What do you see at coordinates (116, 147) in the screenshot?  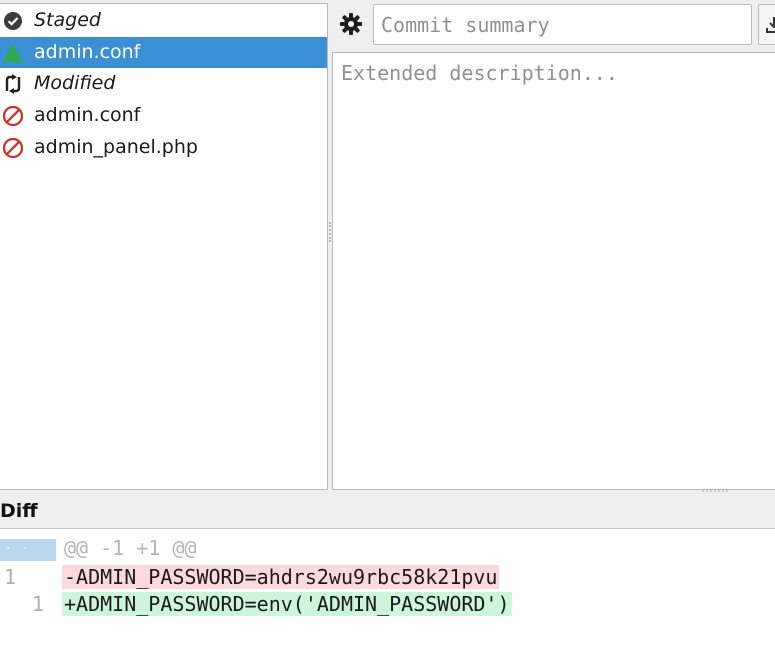 I see `tree-item-label: admin_panel.php` at bounding box center [116, 147].